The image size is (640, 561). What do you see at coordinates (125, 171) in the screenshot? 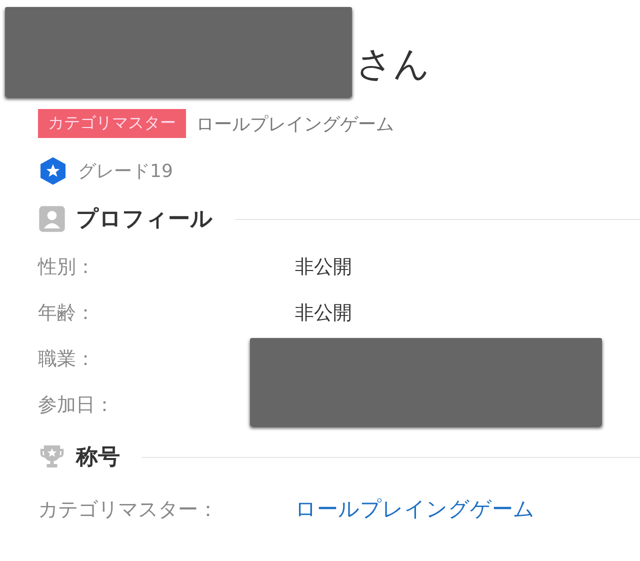
I see `grade-label: グレード19` at bounding box center [125, 171].